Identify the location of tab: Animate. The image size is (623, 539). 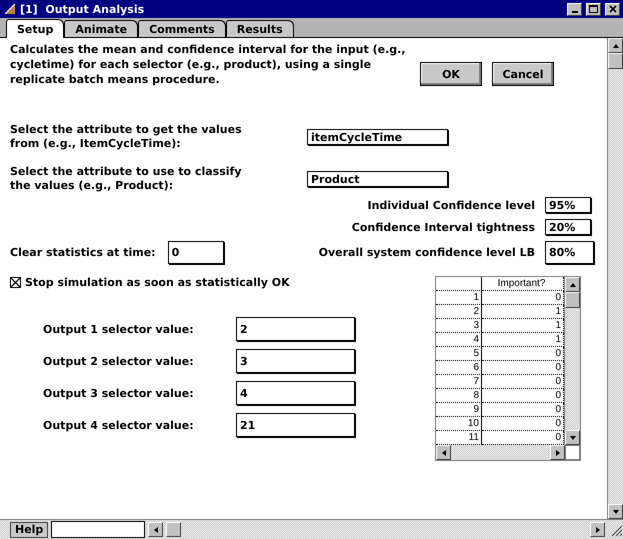
(101, 28).